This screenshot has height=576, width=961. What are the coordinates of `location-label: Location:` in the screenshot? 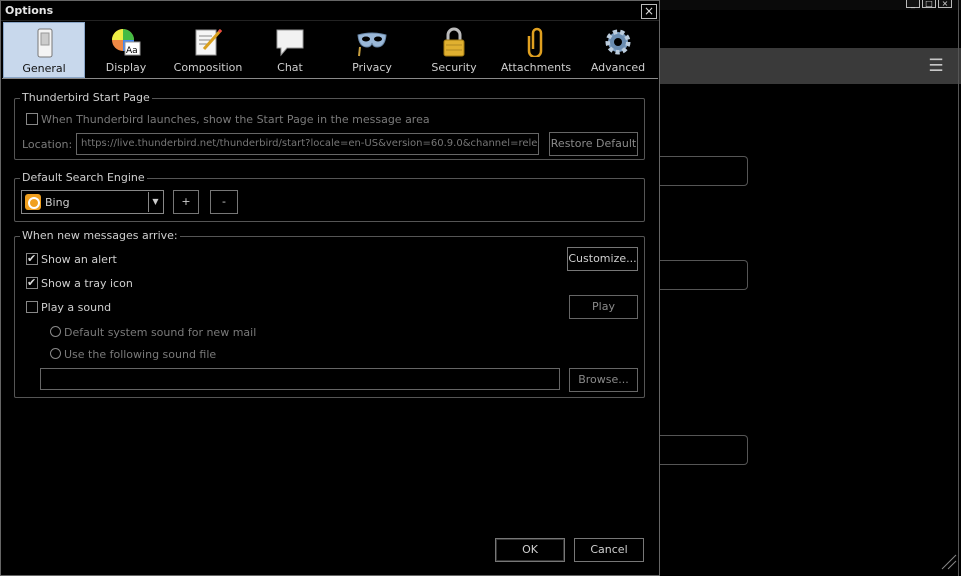 It's located at (47, 144).